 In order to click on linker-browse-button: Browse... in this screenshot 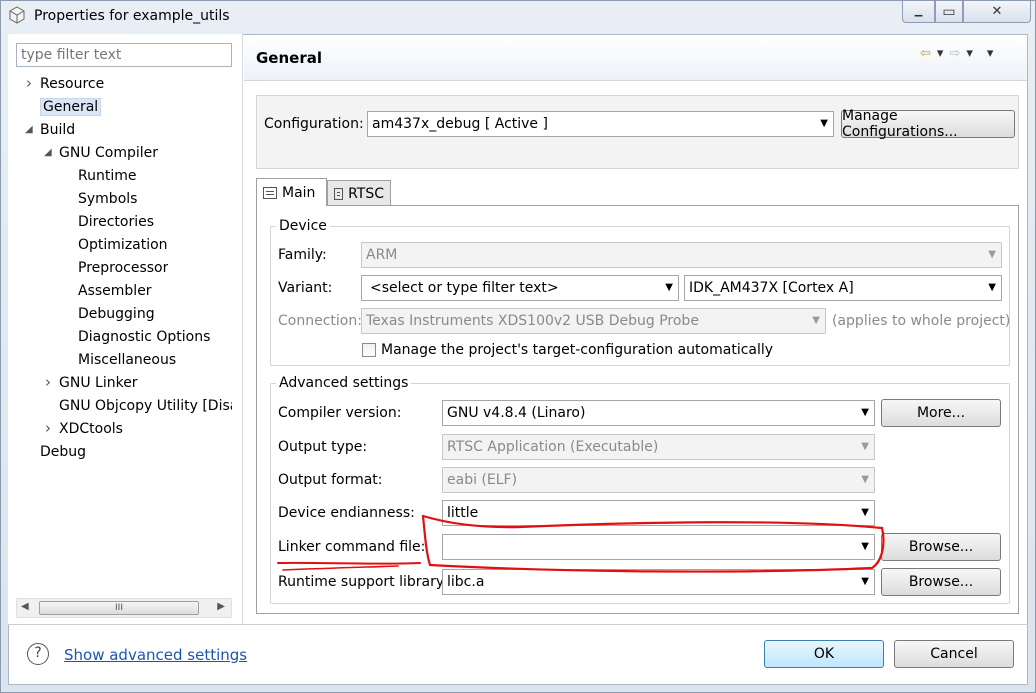, I will do `click(941, 547)`.